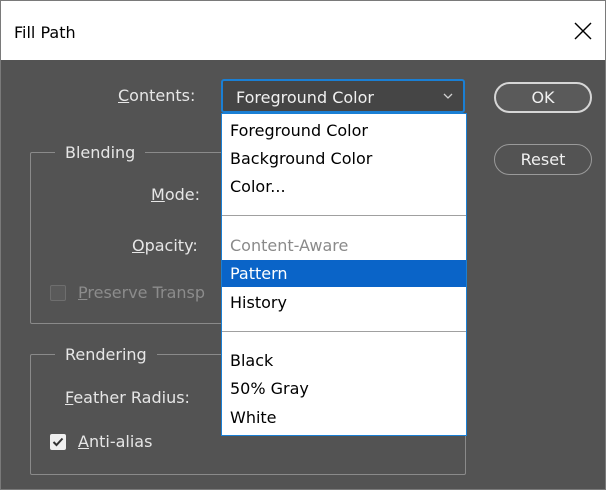 Image resolution: width=606 pixels, height=490 pixels. I want to click on option-black: Black, so click(344, 360).